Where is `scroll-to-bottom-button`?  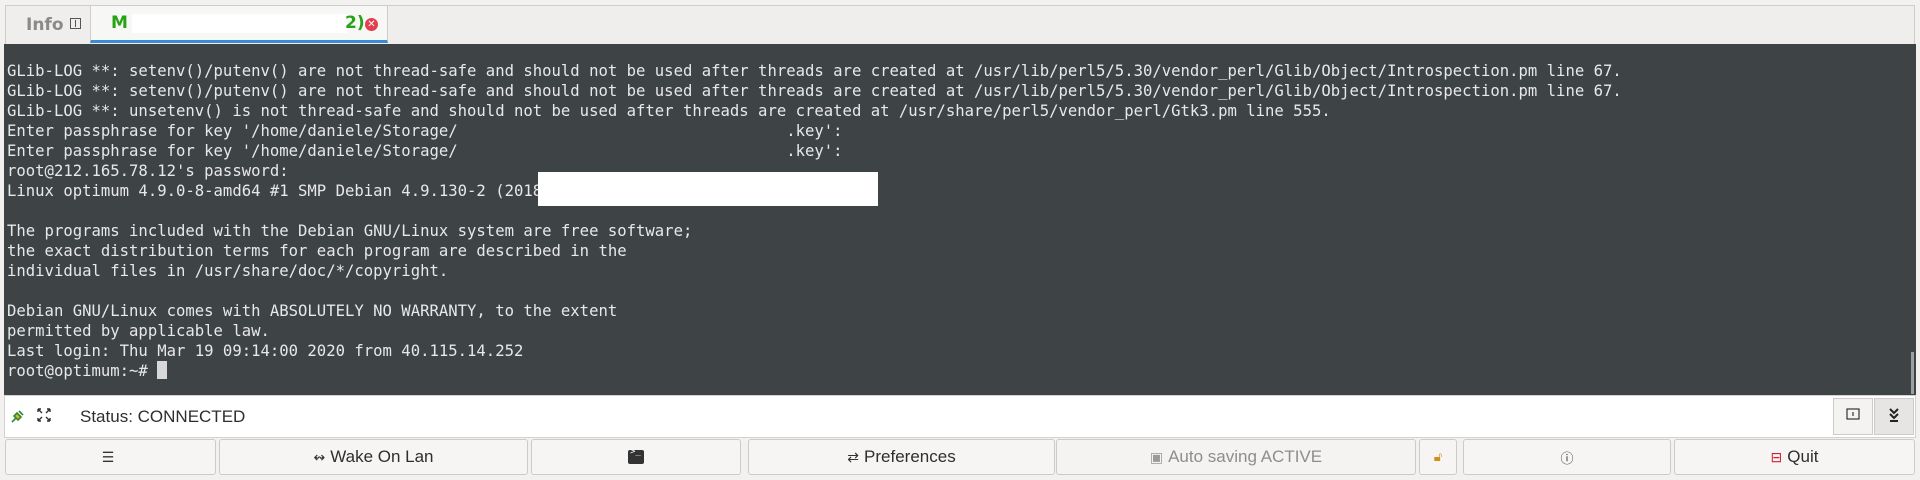
scroll-to-bottom-button is located at coordinates (1894, 416).